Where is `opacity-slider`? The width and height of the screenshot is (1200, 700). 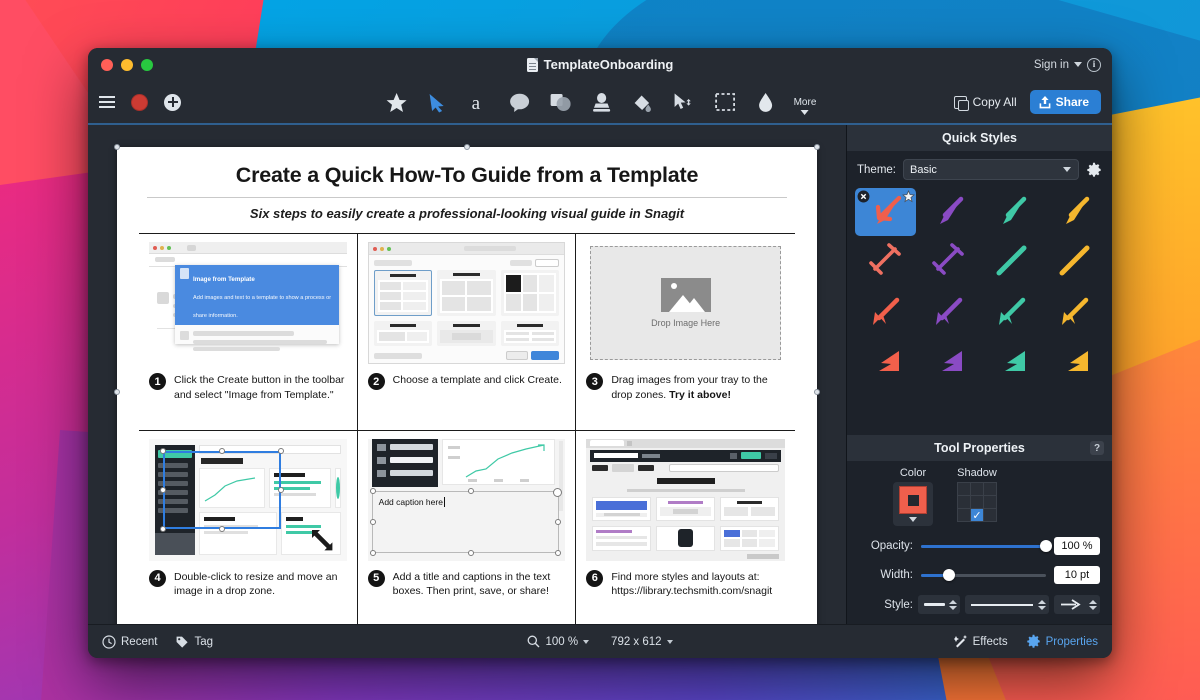 opacity-slider is located at coordinates (986, 546).